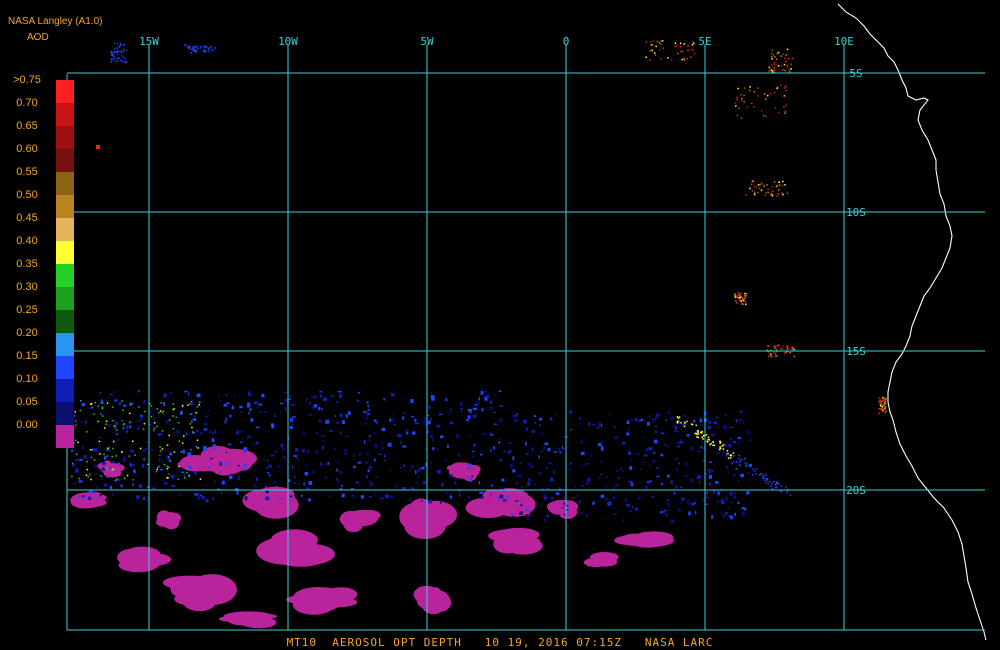  I want to click on aod-low-region, so click(430, 600).